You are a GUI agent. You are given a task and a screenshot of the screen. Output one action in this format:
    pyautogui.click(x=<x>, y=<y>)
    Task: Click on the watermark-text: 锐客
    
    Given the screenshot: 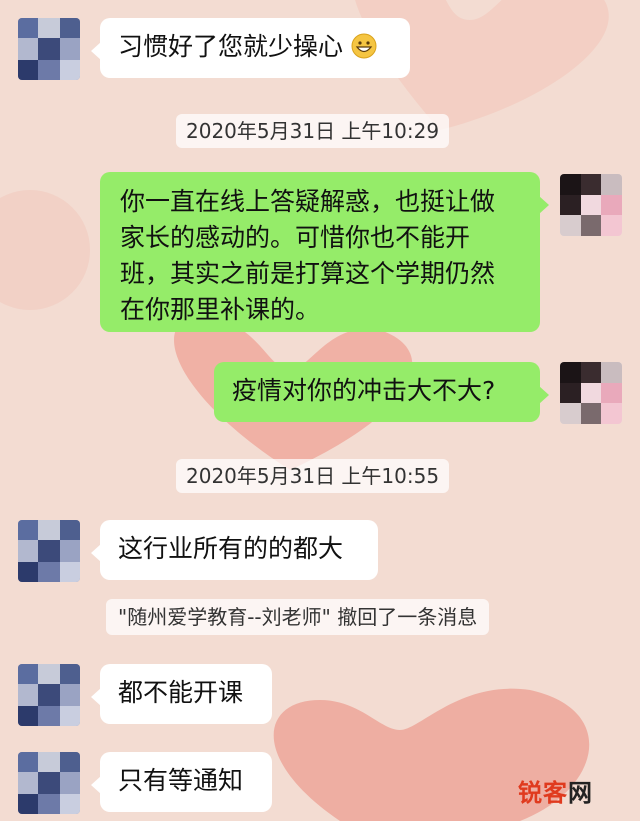 What is the action you would take?
    pyautogui.click(x=543, y=793)
    